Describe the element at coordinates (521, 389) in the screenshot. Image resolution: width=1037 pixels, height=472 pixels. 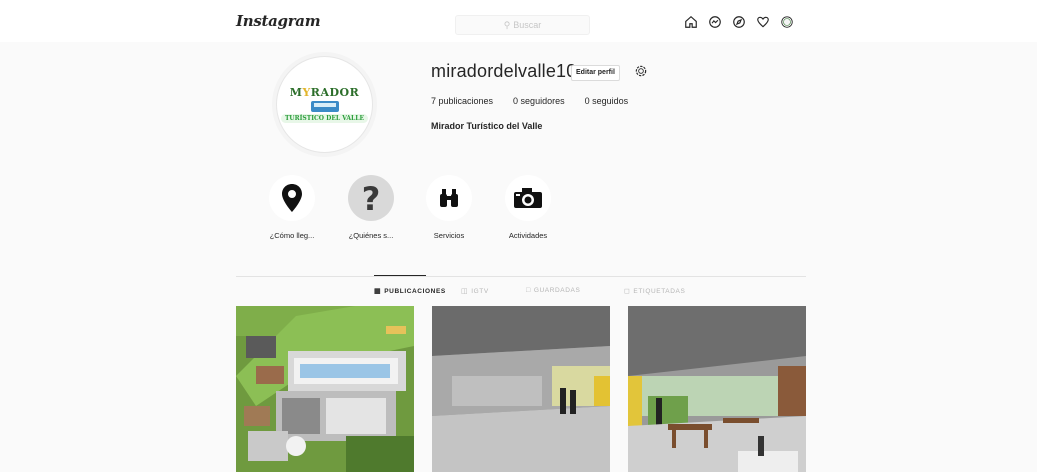
I see `post-thumbnail-interior-render` at that location.